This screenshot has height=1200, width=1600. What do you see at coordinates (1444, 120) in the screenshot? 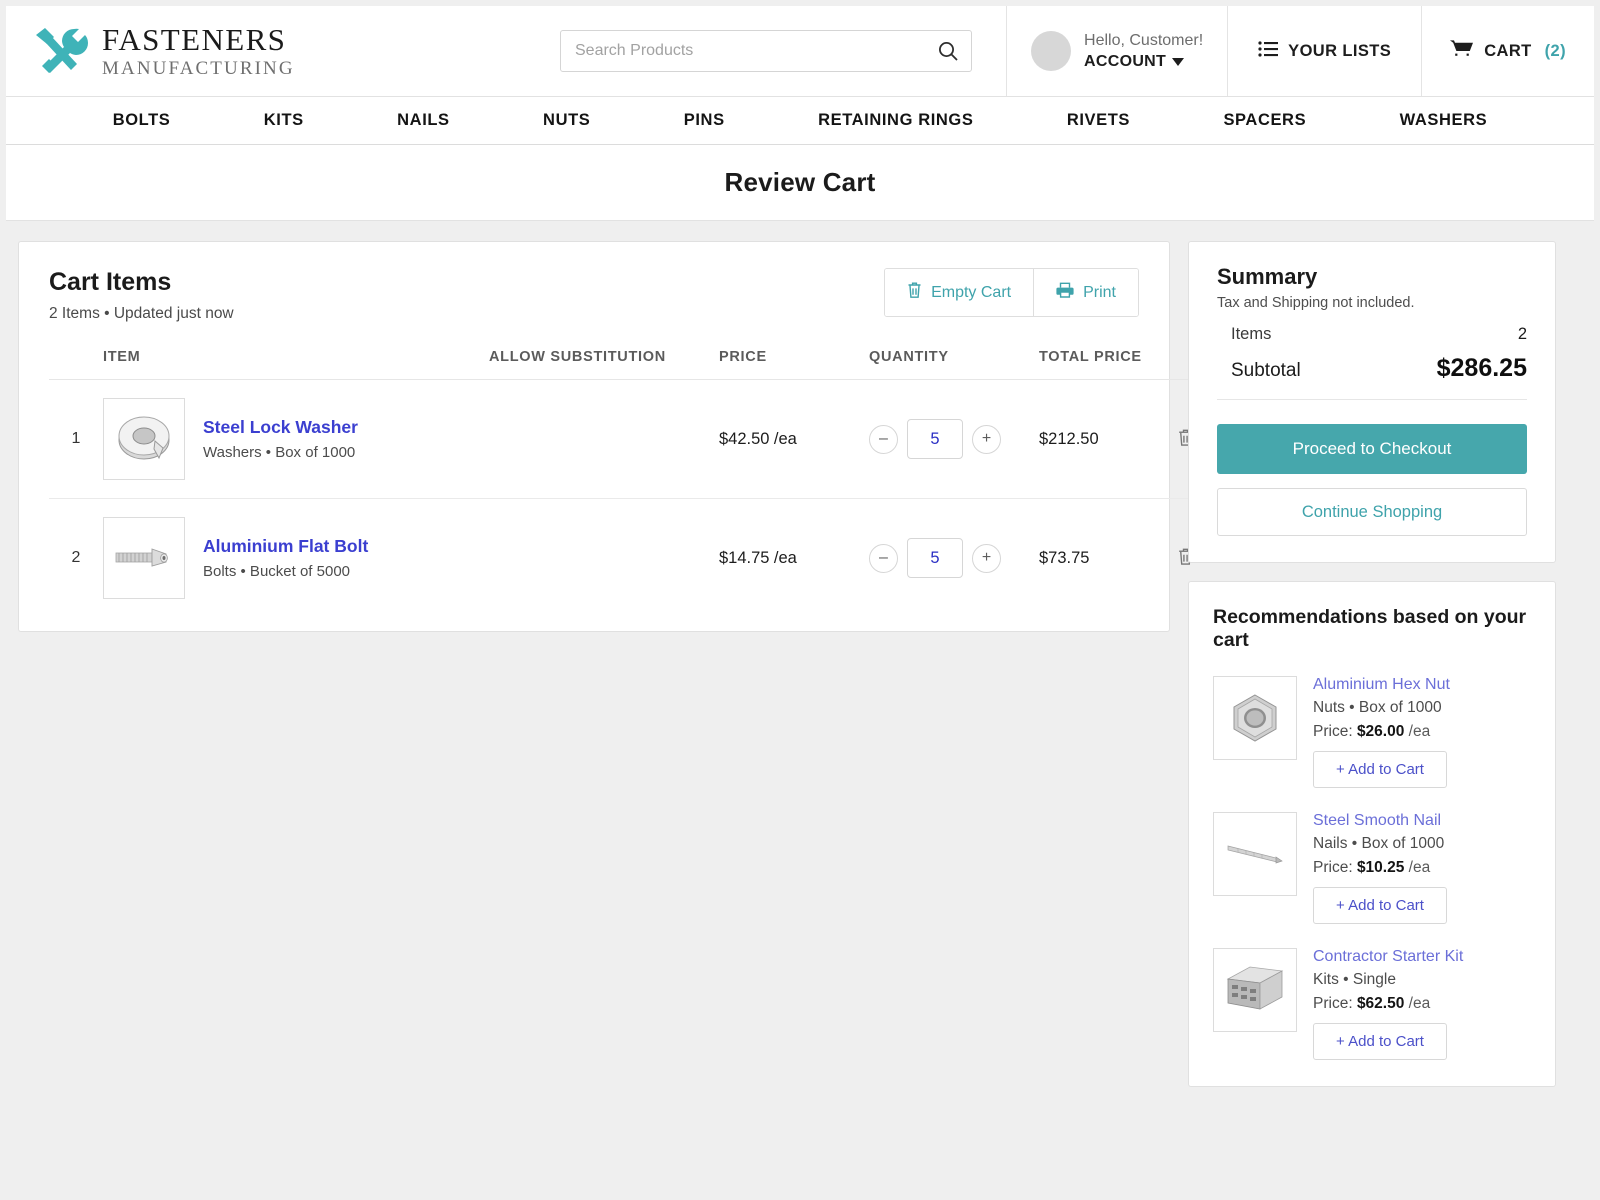
I see `nav-item-washers: WASHERS` at bounding box center [1444, 120].